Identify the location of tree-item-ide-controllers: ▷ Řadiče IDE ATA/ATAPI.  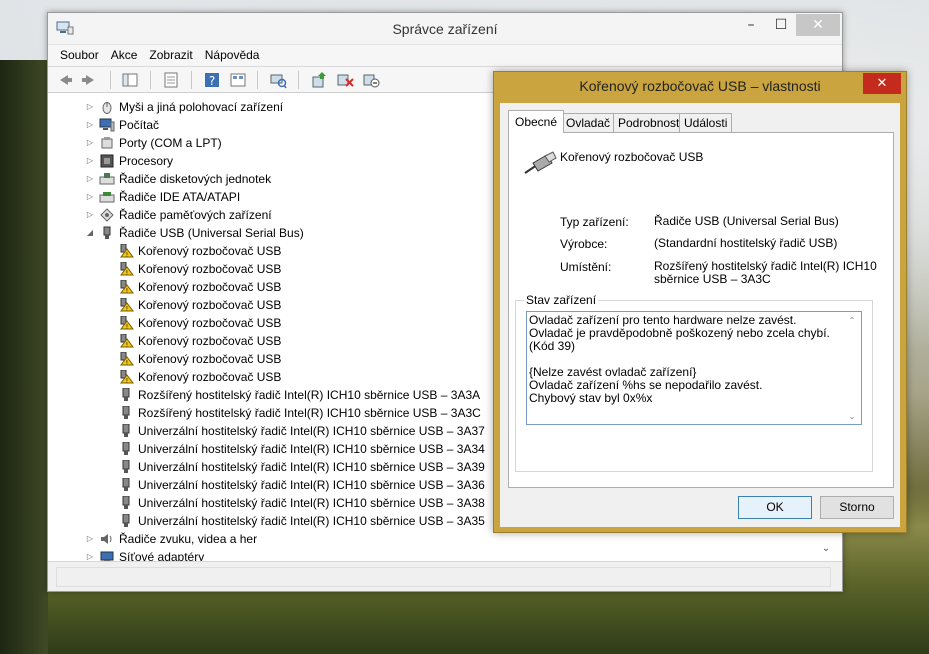
(198, 197).